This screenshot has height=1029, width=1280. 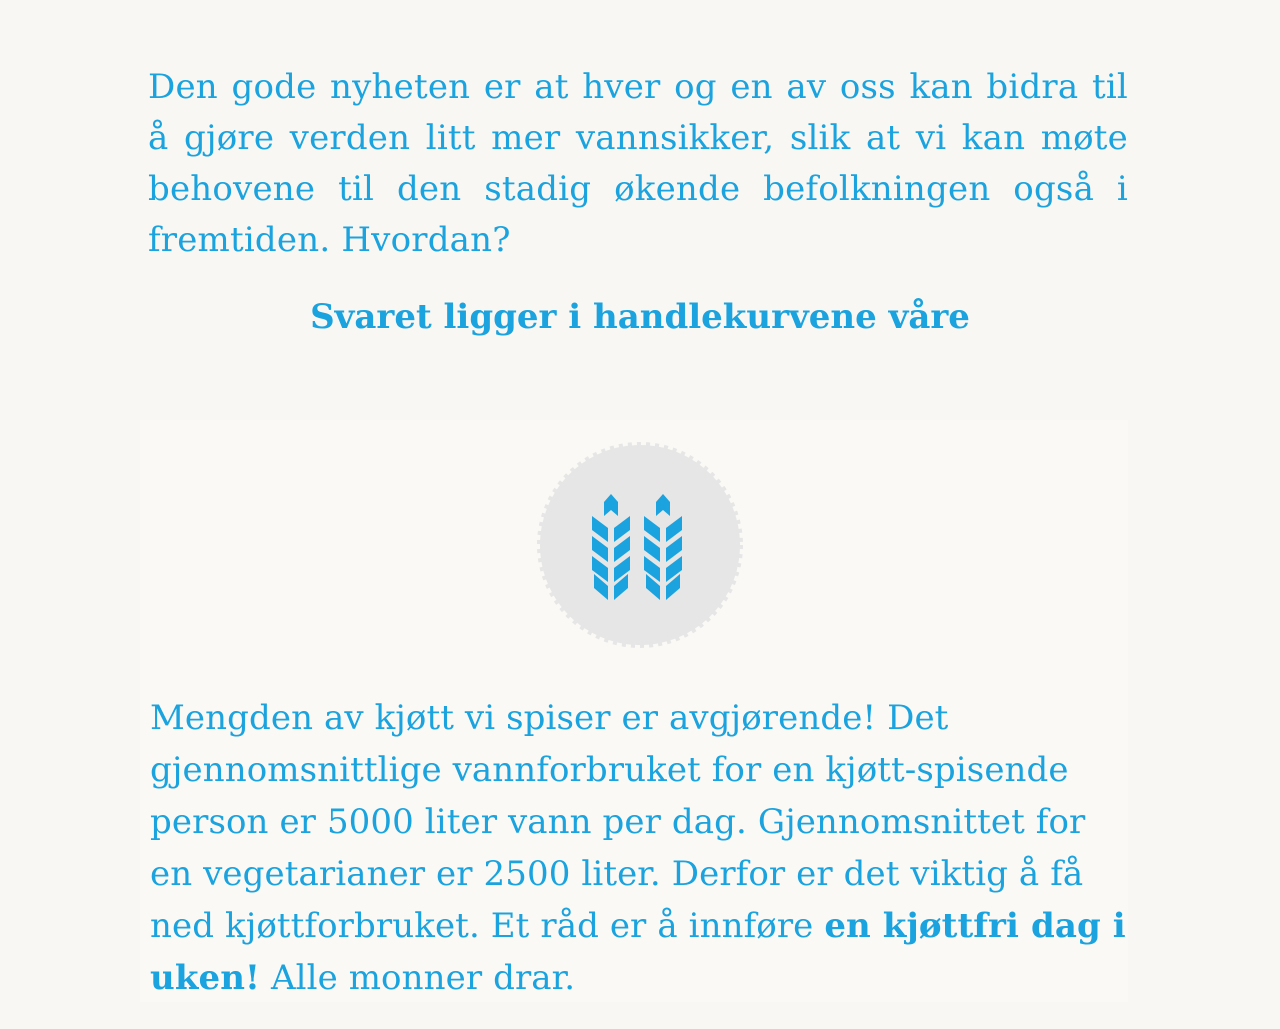 I want to click on card-text-end: Alle monner drar., so click(x=418, y=978).